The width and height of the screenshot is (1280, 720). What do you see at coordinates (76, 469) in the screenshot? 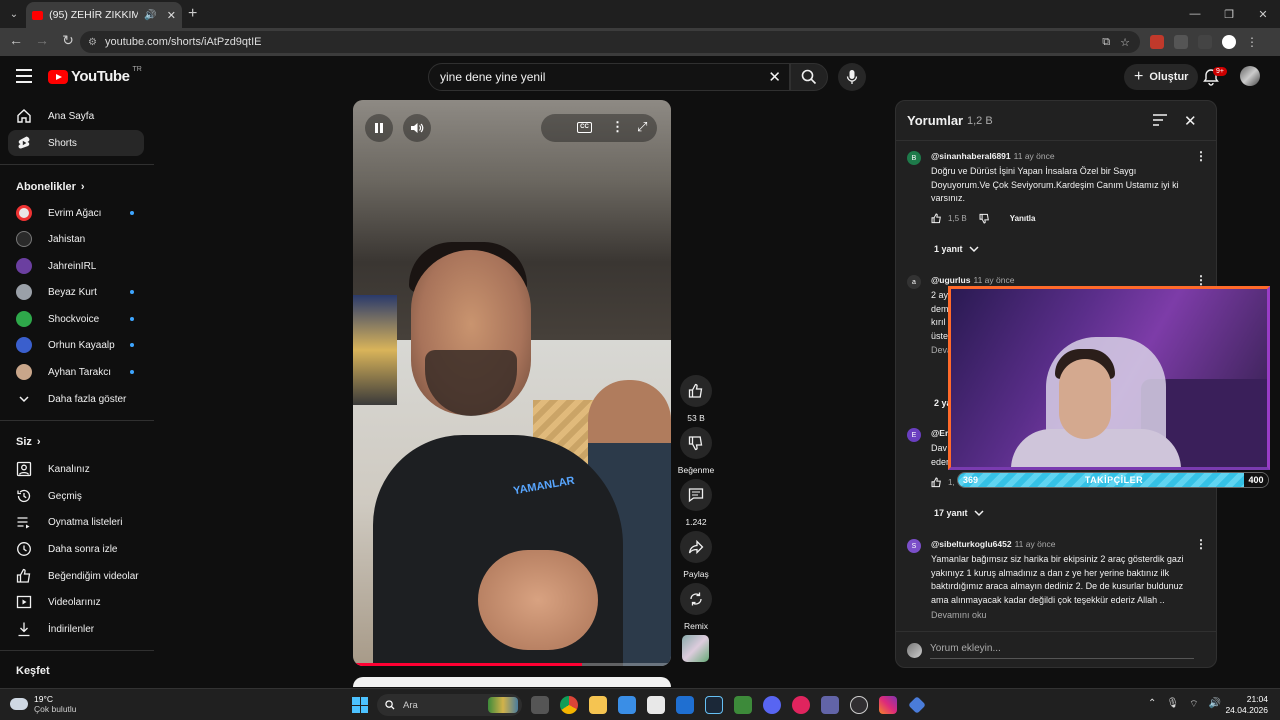
I see `sidebar-item-your-channel: Kanalınız` at bounding box center [76, 469].